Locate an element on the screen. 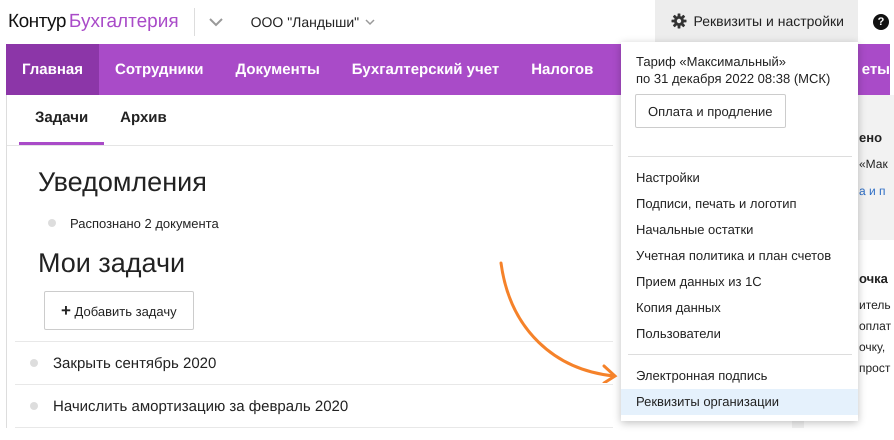 This screenshot has height=440, width=894. menu-item: Электронная подпись is located at coordinates (739, 376).